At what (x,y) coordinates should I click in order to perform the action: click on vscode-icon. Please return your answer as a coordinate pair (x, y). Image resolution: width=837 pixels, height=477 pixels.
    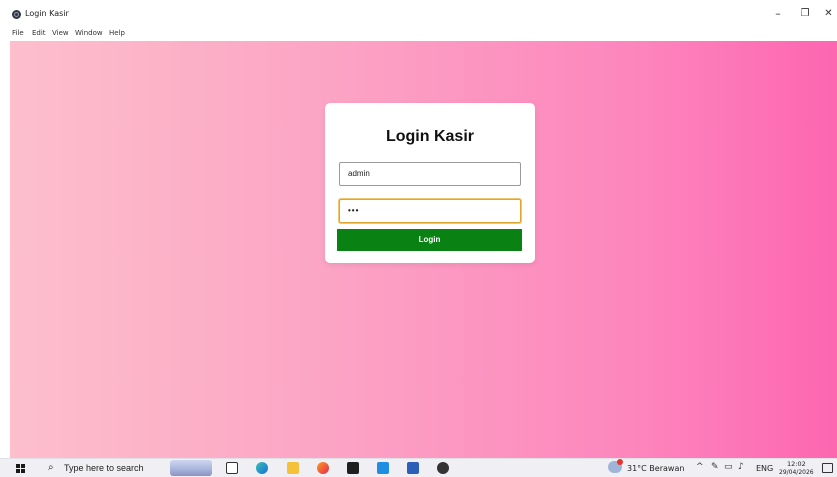
    Looking at the image, I should click on (383, 468).